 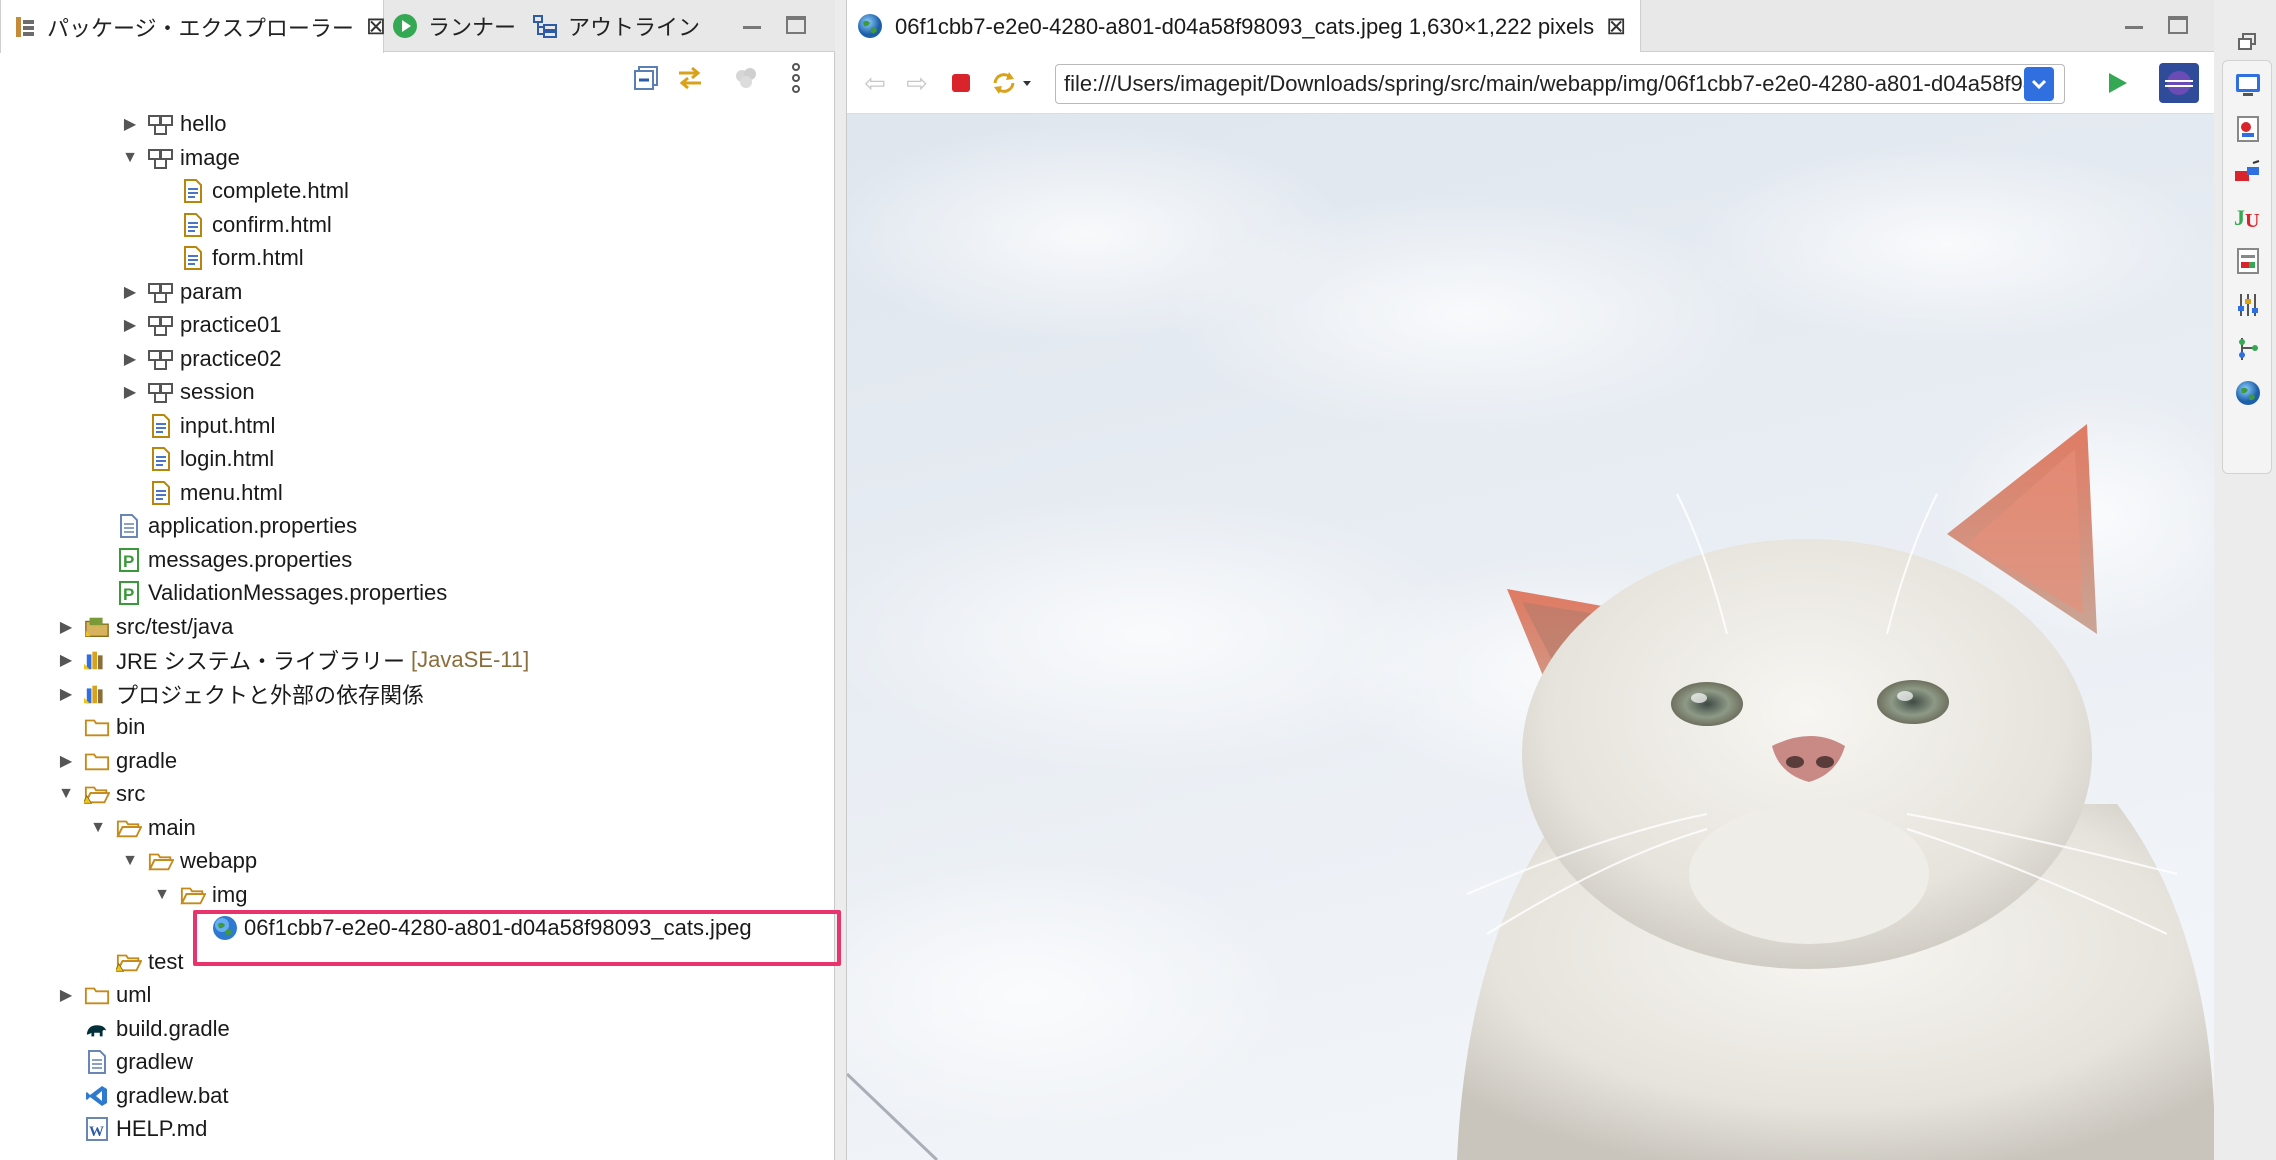 I want to click on eclipse-icon, so click(x=2179, y=83).